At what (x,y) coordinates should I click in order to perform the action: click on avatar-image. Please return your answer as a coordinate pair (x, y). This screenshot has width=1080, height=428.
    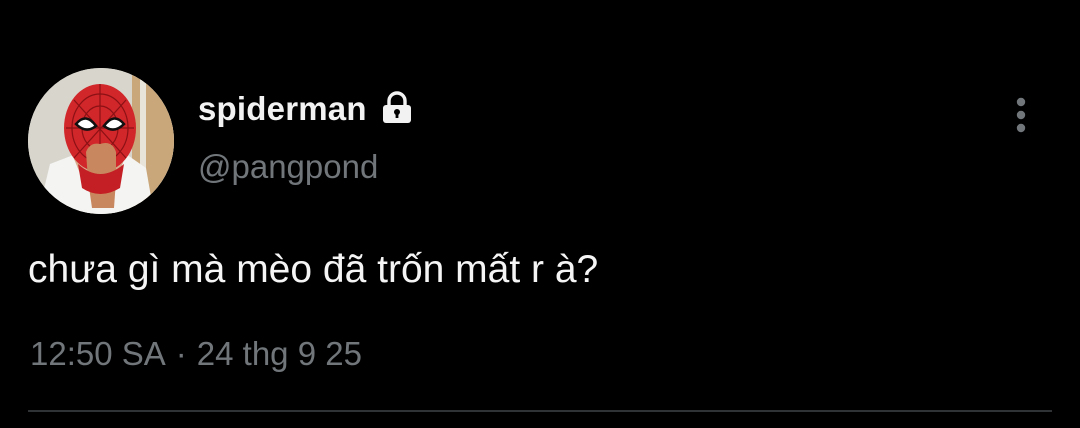
    Looking at the image, I should click on (101, 141).